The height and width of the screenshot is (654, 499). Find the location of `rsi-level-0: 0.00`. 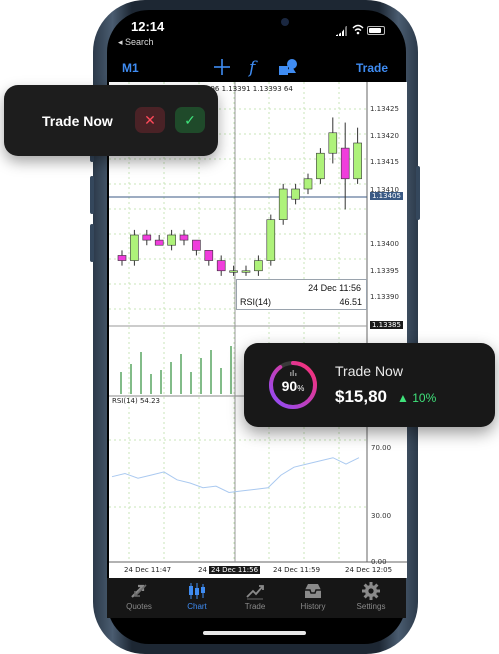

rsi-level-0: 0.00 is located at coordinates (379, 562).